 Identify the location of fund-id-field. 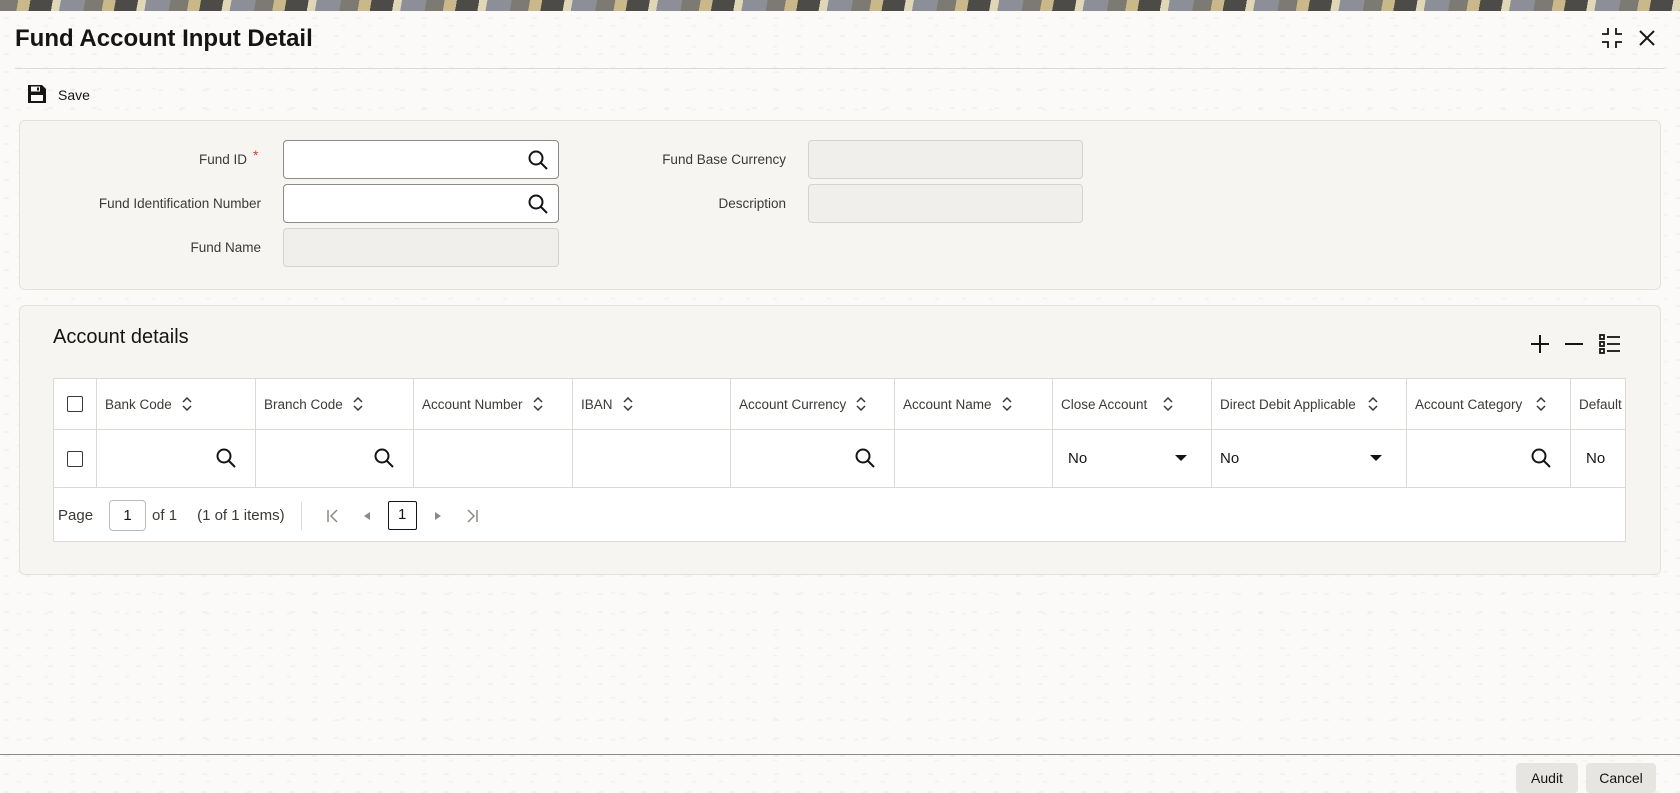
(421, 159).